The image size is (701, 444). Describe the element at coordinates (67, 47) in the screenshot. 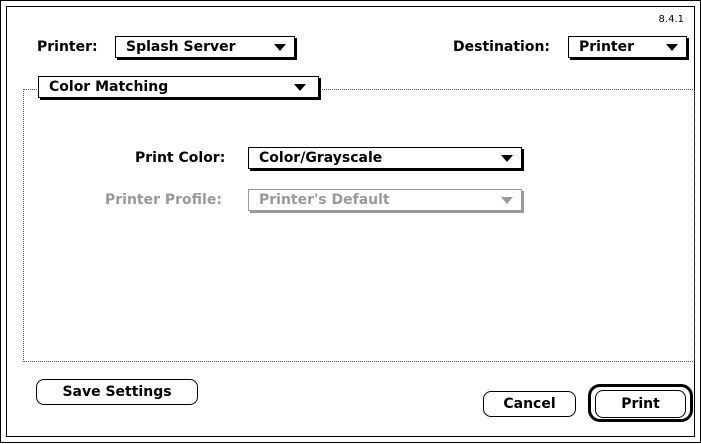

I see `printer-label: Printer:` at that location.